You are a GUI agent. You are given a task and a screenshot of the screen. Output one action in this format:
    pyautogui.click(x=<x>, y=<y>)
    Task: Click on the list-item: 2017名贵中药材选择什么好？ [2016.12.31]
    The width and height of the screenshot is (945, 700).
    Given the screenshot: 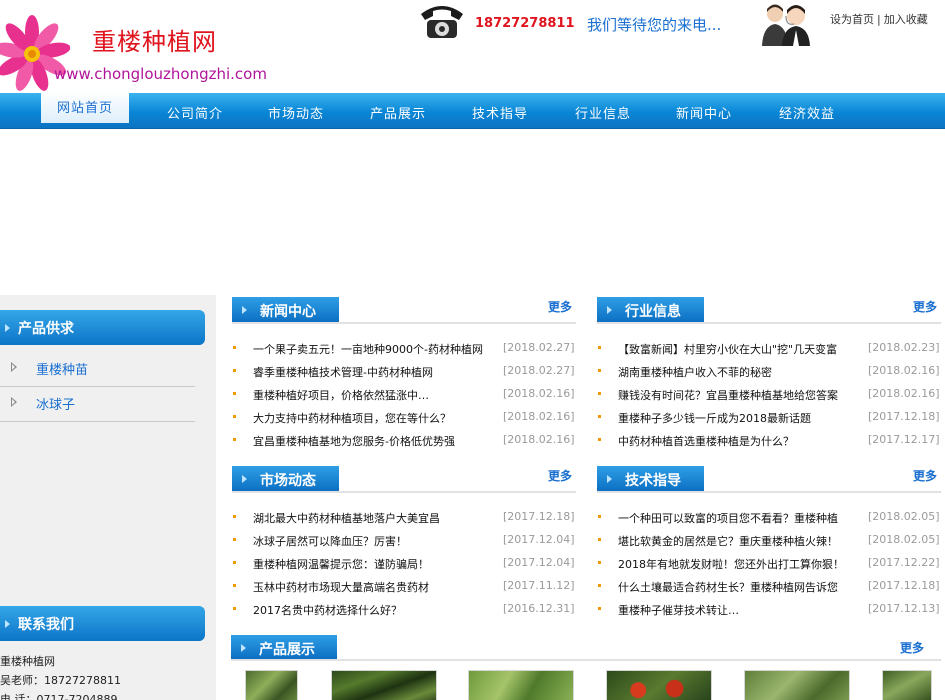 What is the action you would take?
    pyautogui.click(x=404, y=610)
    